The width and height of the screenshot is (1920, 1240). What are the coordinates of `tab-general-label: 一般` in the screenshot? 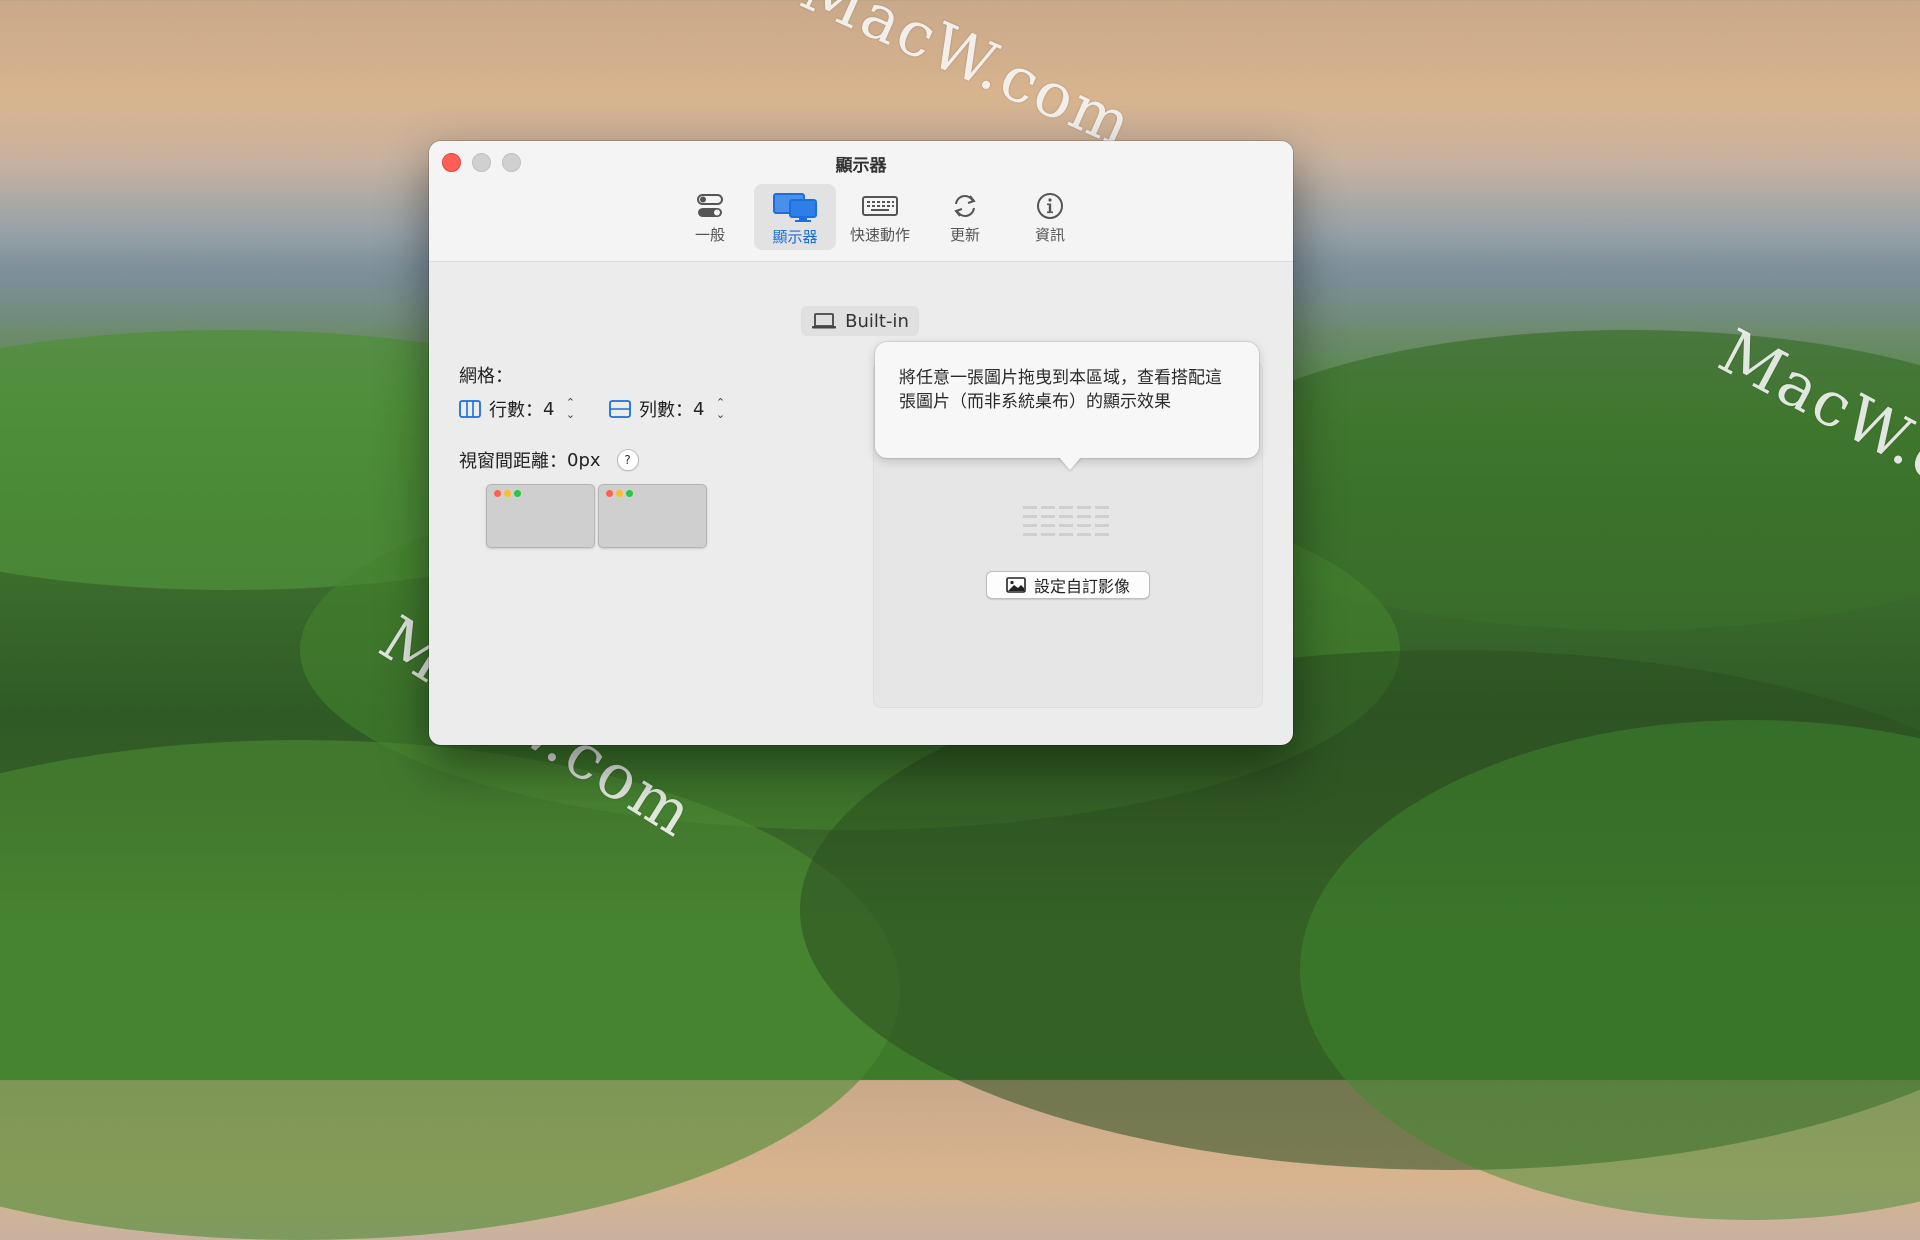 It's located at (709, 235).